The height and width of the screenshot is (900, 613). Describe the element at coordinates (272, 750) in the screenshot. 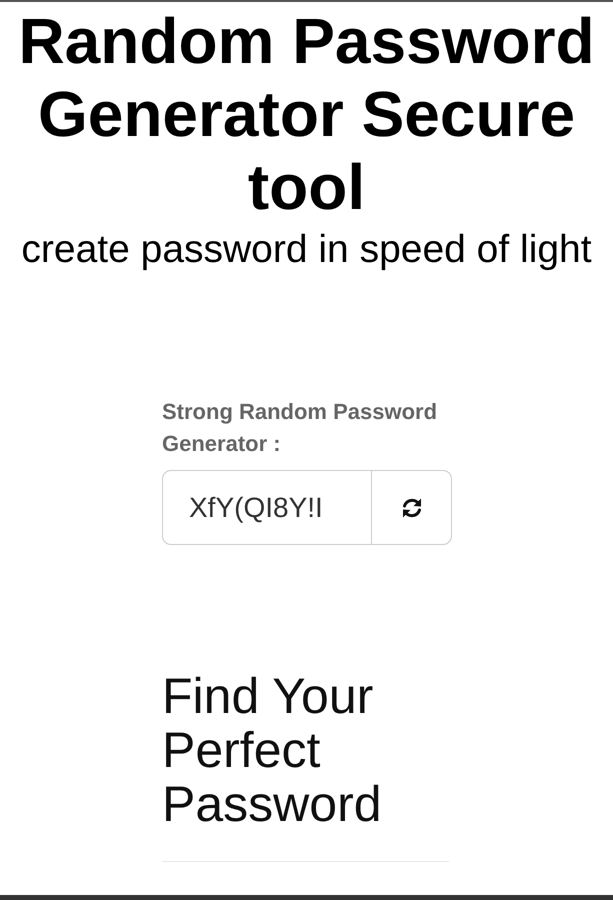

I see `section-heading: Find Your Perfect Password` at that location.